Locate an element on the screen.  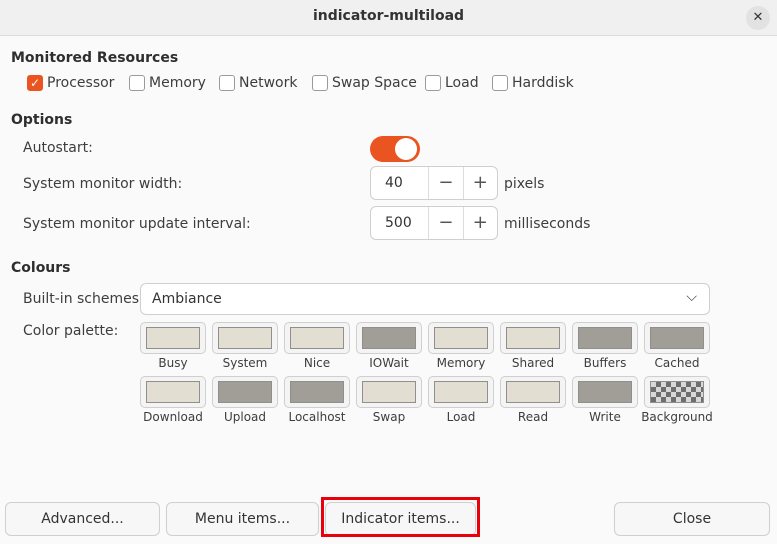
checkbox-load: Load is located at coordinates (452, 83).